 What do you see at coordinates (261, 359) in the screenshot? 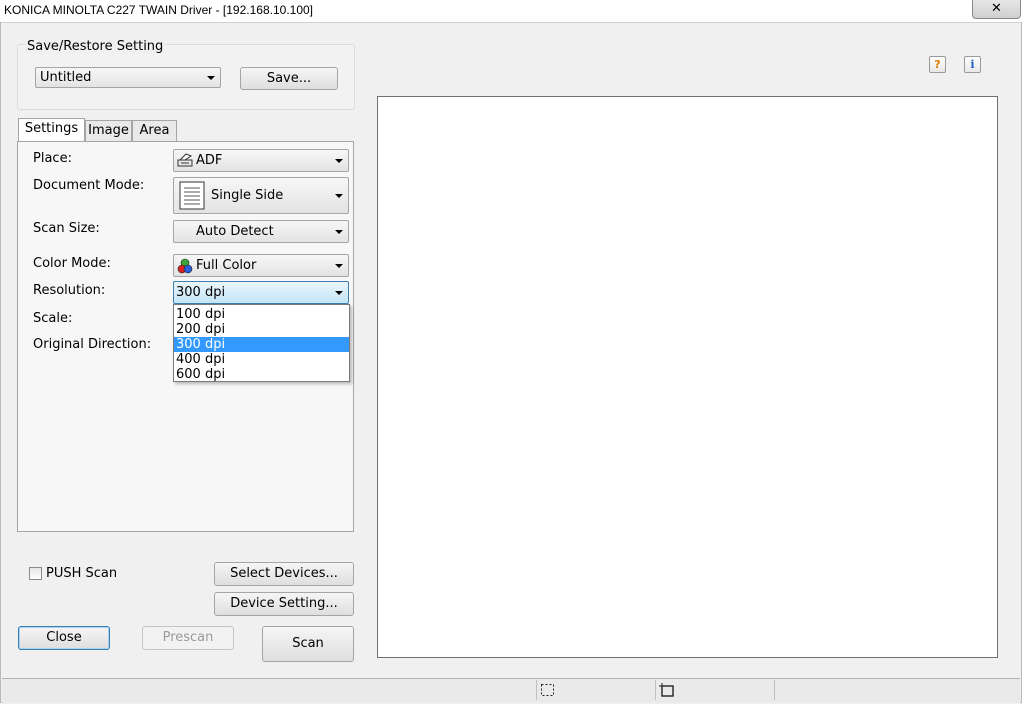
I see `resolution-option: 400 dpi` at bounding box center [261, 359].